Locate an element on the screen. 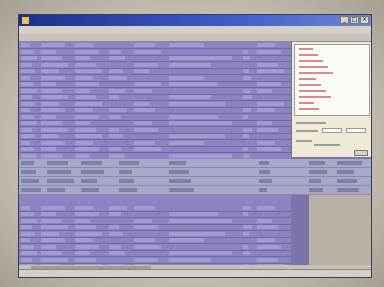 This screenshot has width=384, height=287. title-bar: _ □ × is located at coordinates (195, 20).